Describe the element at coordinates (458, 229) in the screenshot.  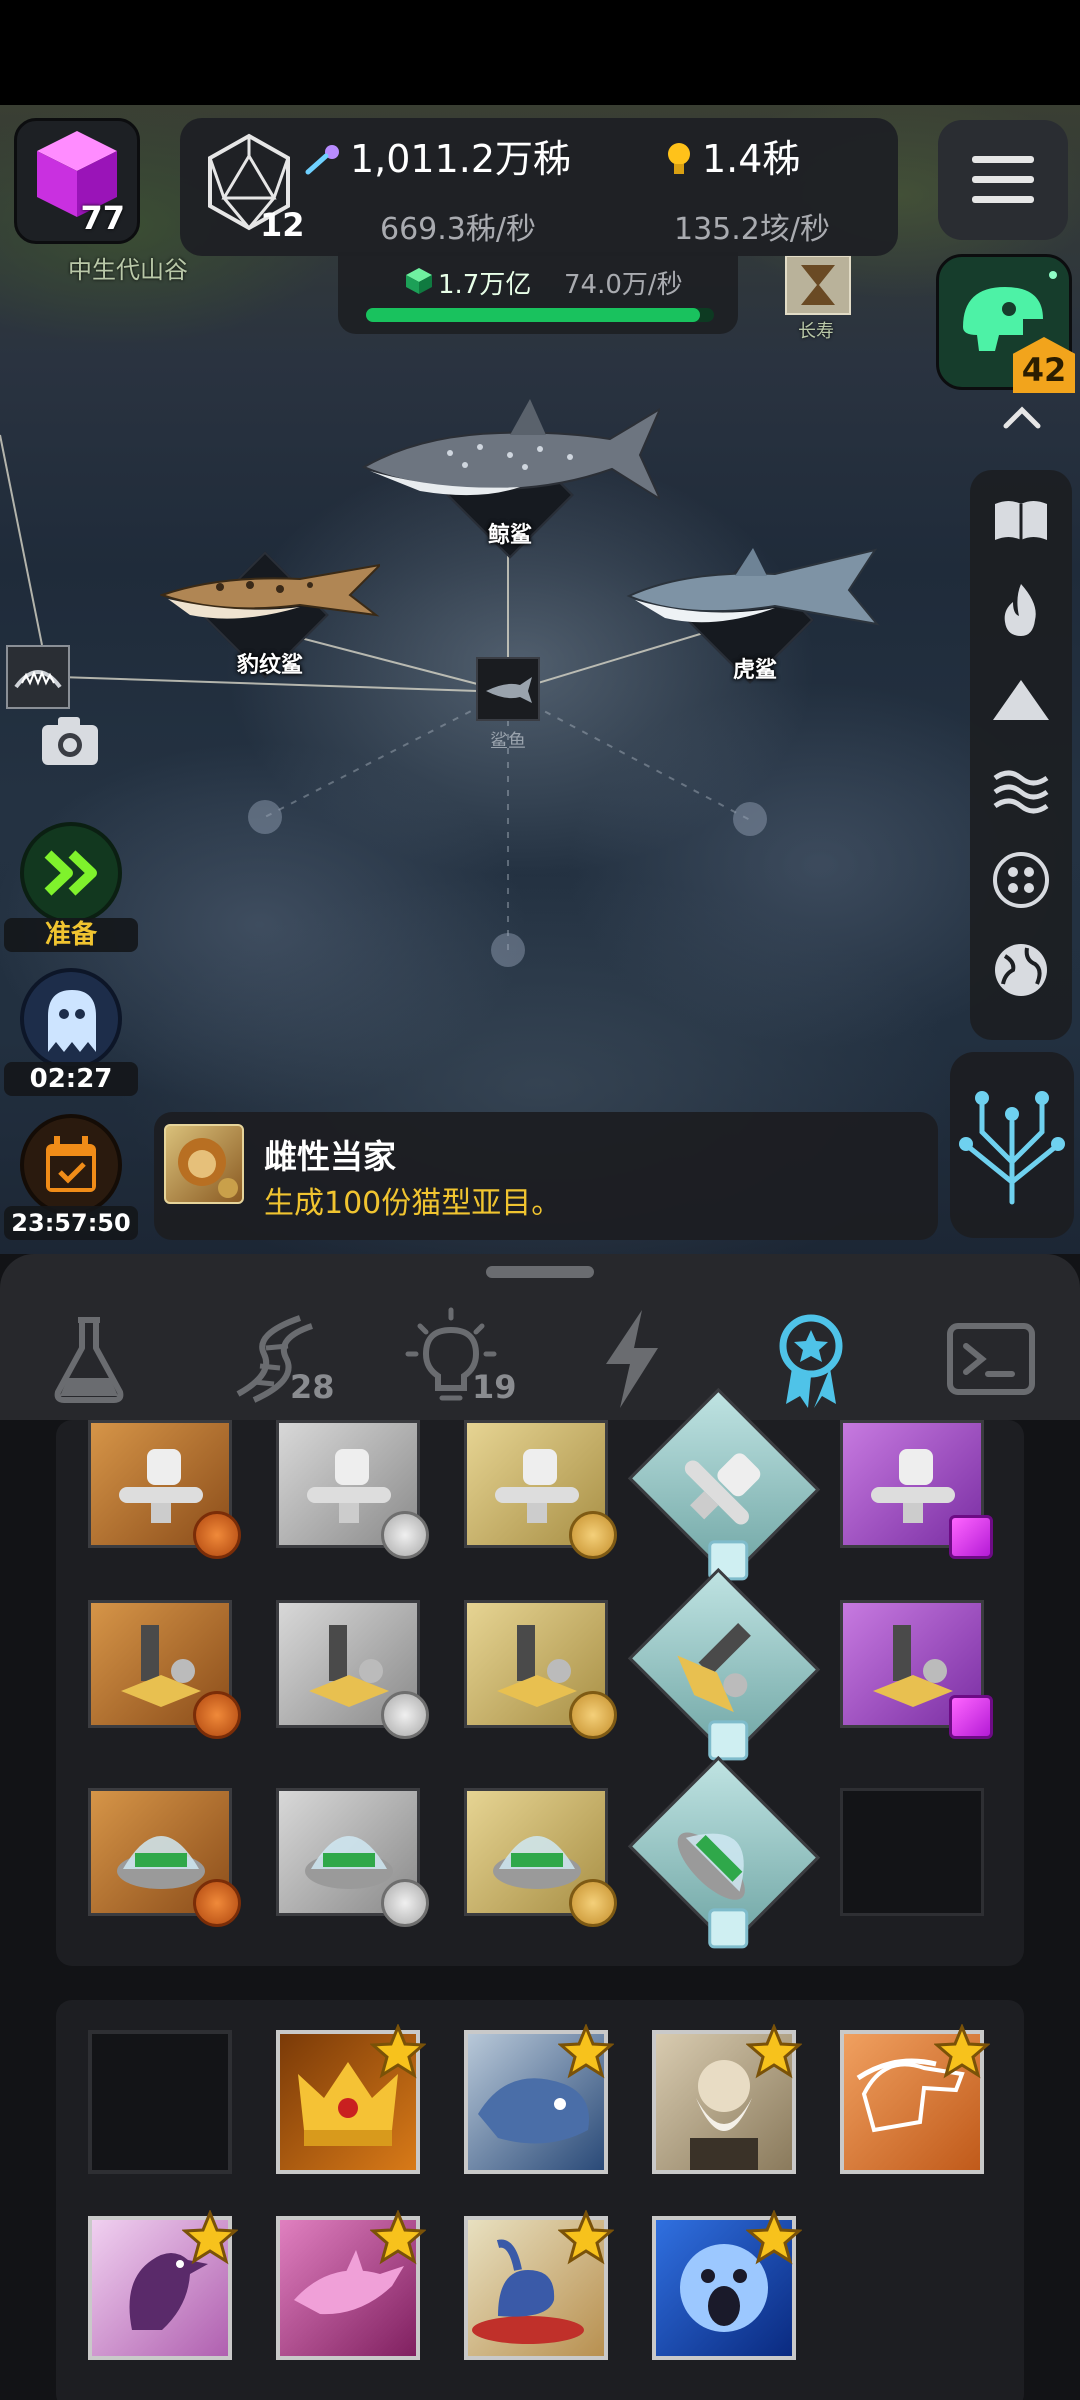
I see `resource-main-rate: 669.3秭/秒` at that location.